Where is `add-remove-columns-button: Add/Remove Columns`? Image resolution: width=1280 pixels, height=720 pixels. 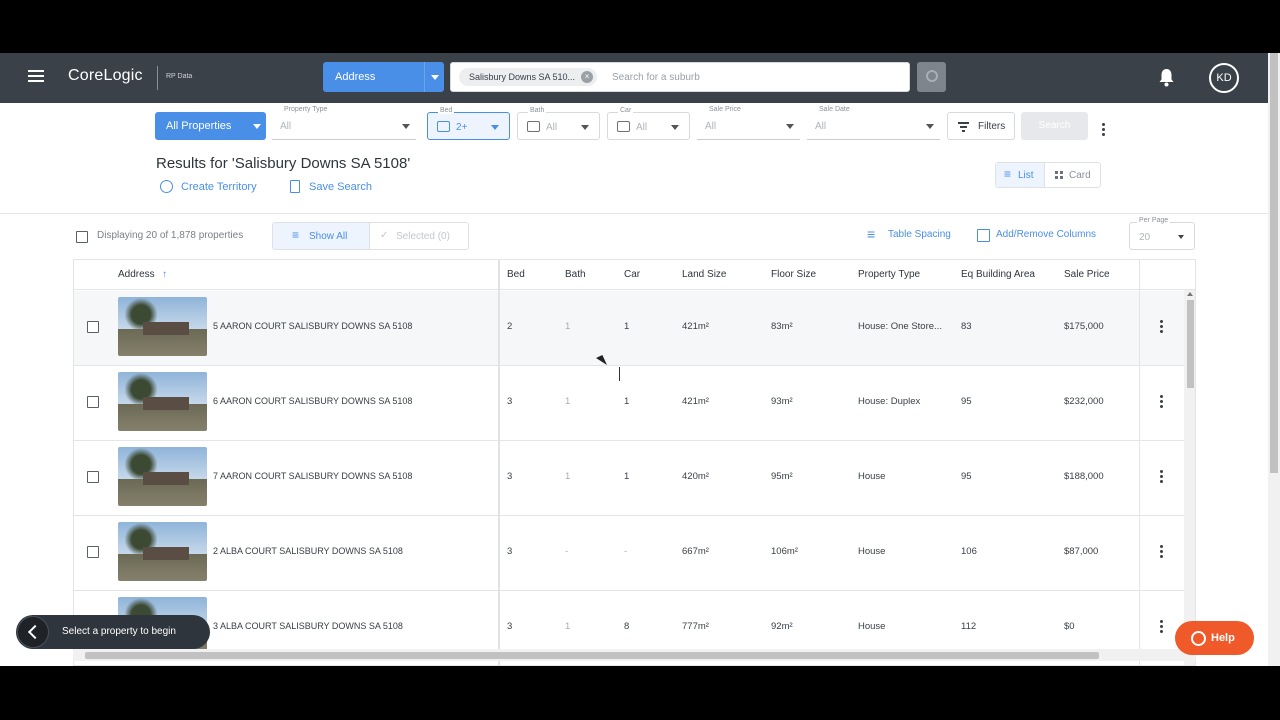 add-remove-columns-button: Add/Remove Columns is located at coordinates (1036, 235).